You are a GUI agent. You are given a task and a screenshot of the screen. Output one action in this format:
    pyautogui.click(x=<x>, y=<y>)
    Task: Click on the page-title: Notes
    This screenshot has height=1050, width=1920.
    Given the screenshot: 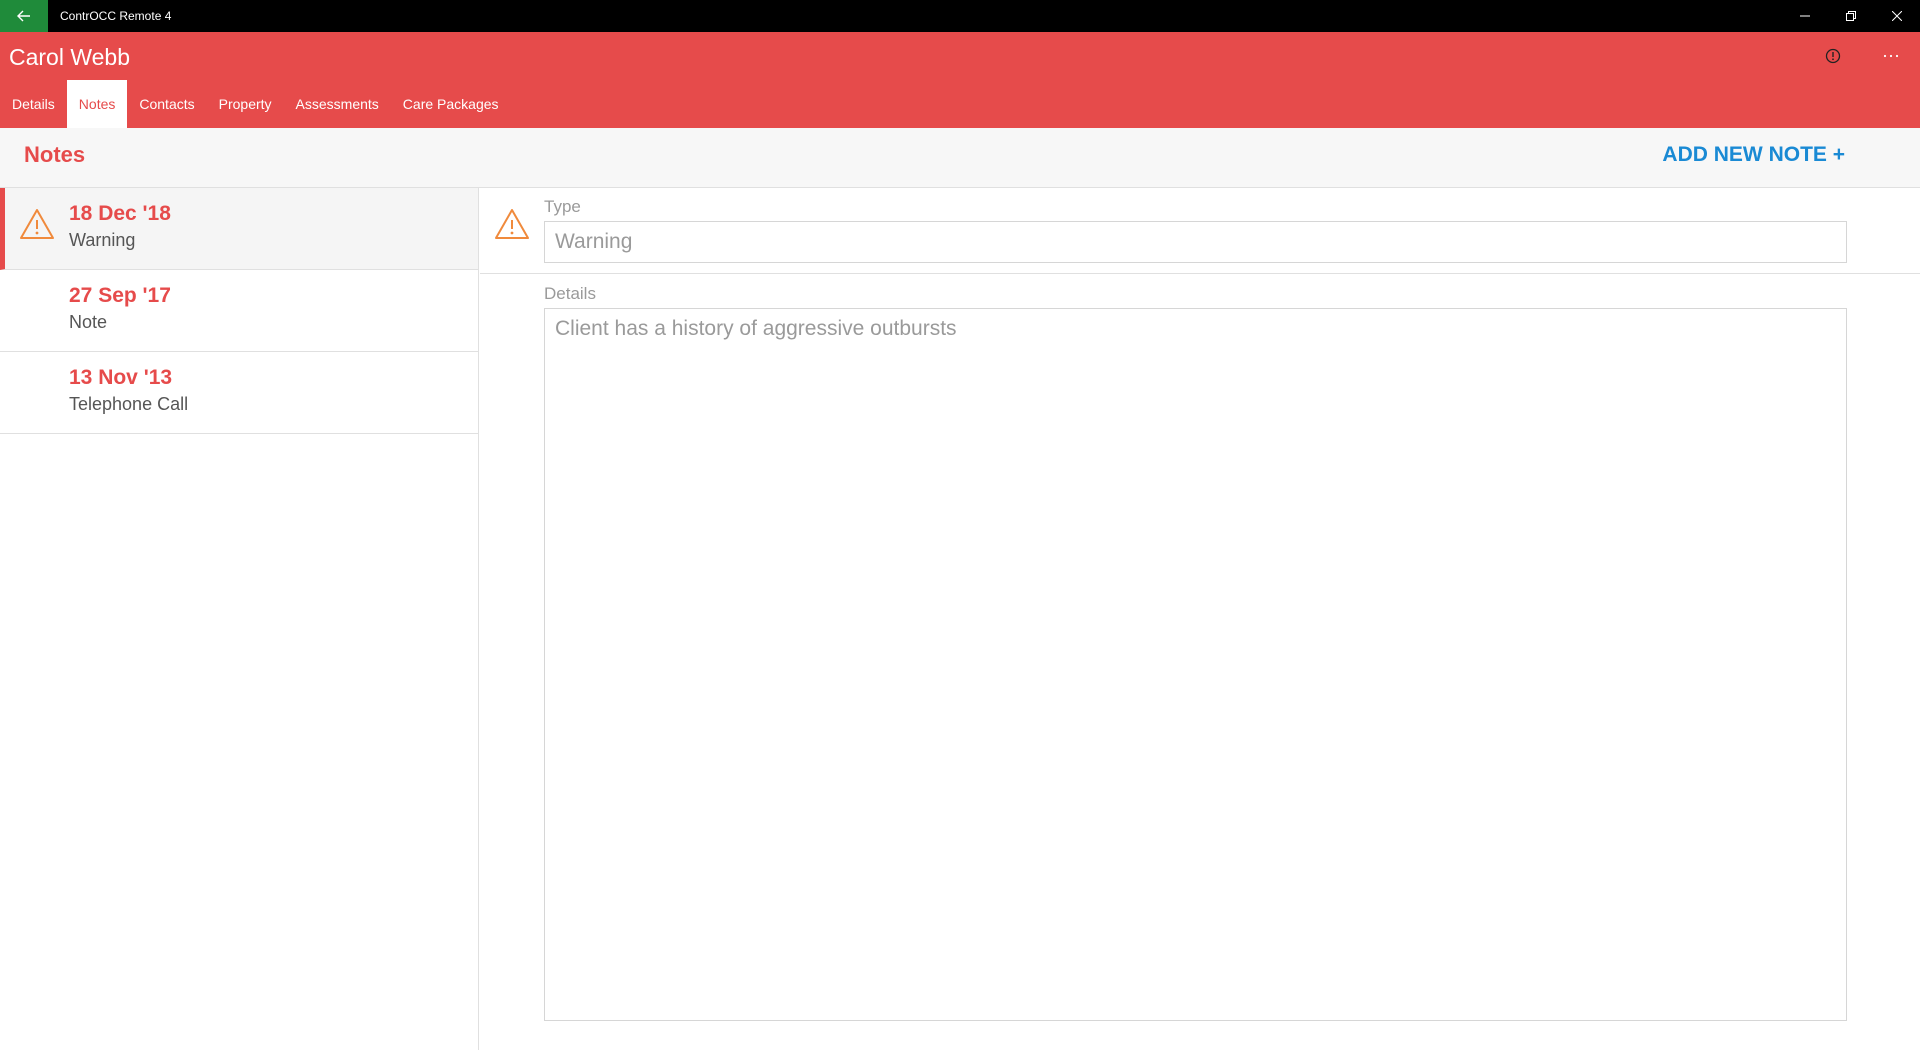 What is the action you would take?
    pyautogui.click(x=55, y=154)
    